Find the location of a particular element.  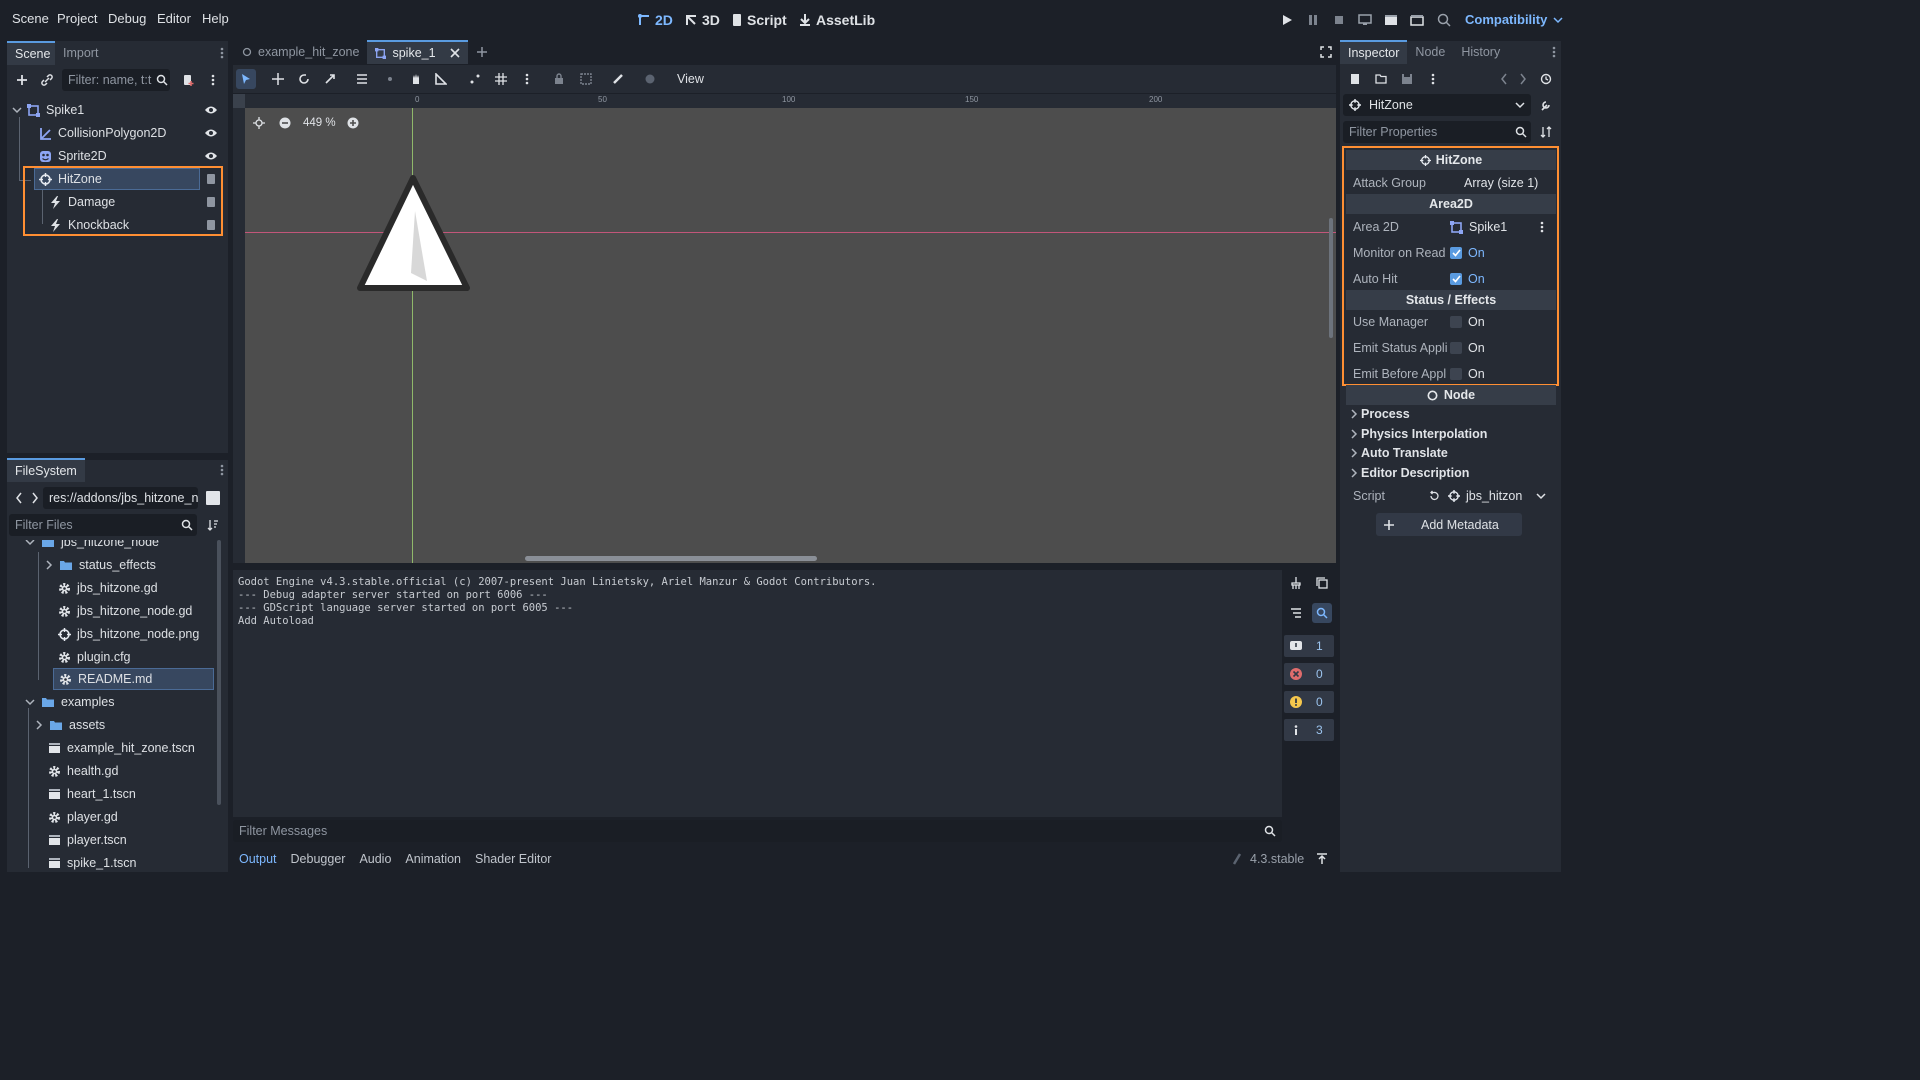

save-resource-button is located at coordinates (1407, 79).